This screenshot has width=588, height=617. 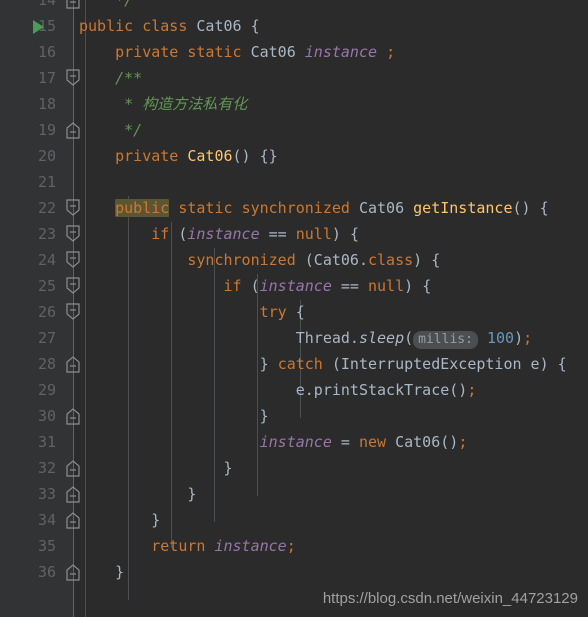 I want to click on code-line-27: 27 Thread.sleep(millis: 100);, so click(x=294, y=338).